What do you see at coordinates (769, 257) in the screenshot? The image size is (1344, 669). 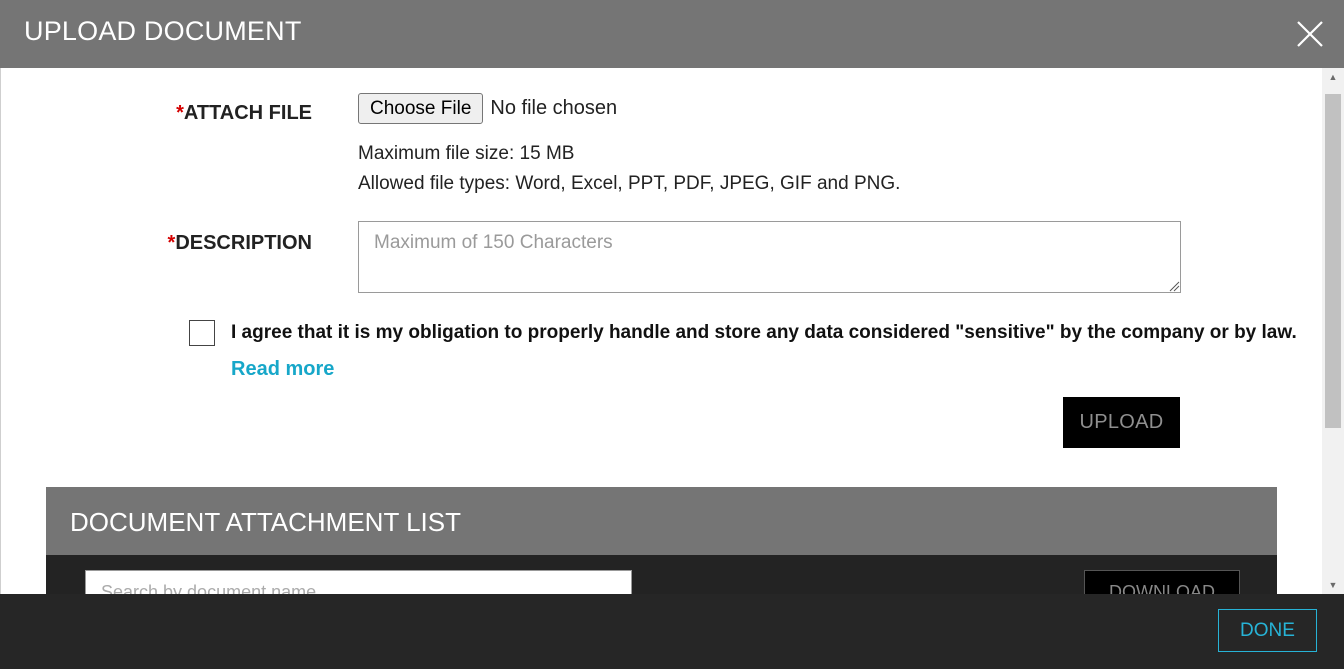 I see `description-input` at bounding box center [769, 257].